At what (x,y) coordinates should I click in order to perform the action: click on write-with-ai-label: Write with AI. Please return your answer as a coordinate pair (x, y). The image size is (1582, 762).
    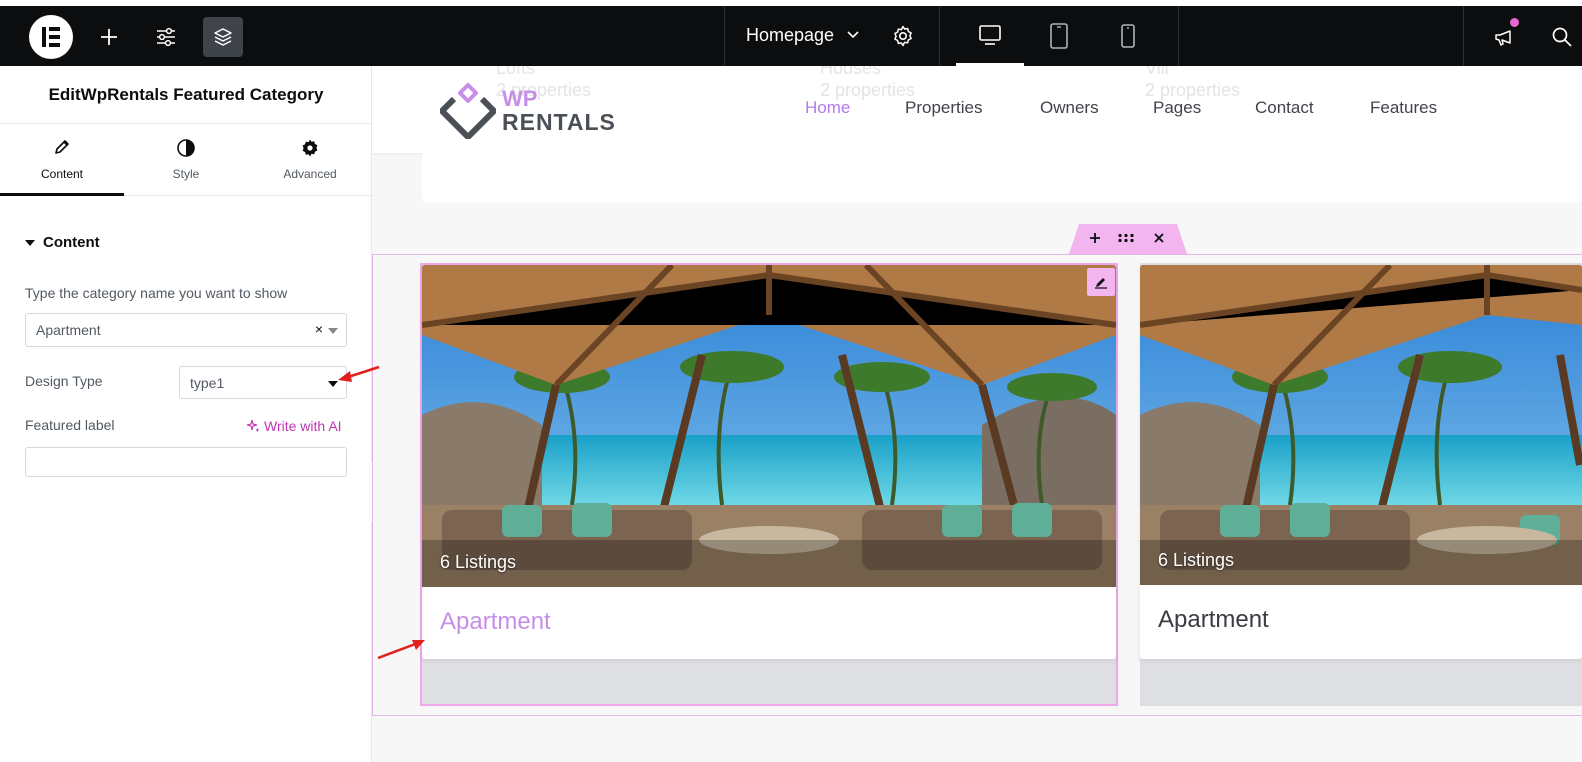
    Looking at the image, I should click on (303, 426).